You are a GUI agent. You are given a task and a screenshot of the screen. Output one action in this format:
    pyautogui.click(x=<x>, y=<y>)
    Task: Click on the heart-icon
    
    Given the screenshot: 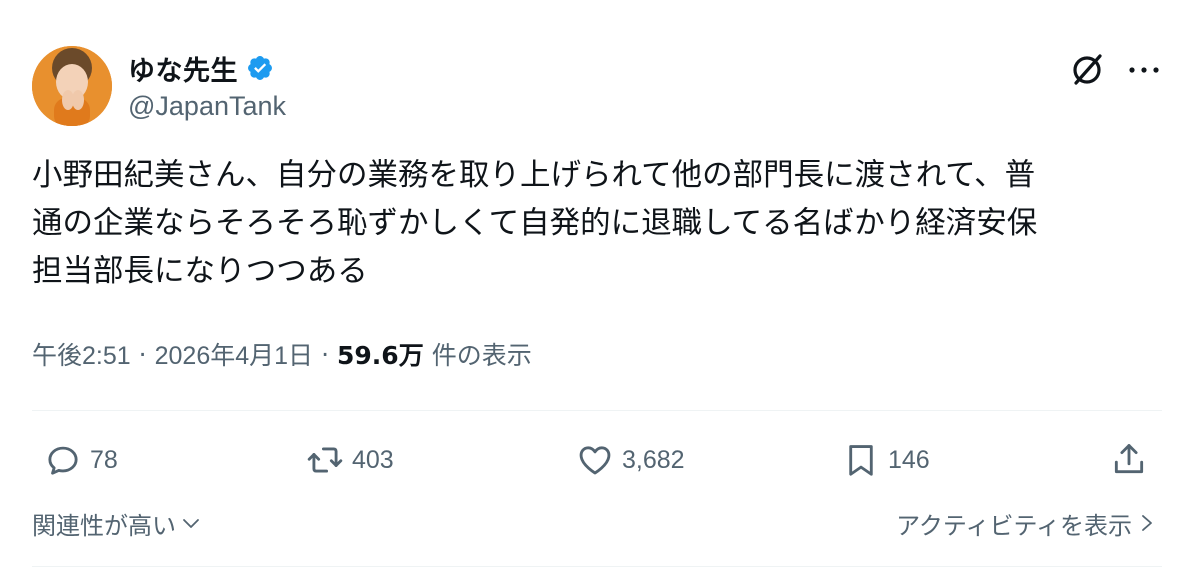 What is the action you would take?
    pyautogui.click(x=595, y=460)
    